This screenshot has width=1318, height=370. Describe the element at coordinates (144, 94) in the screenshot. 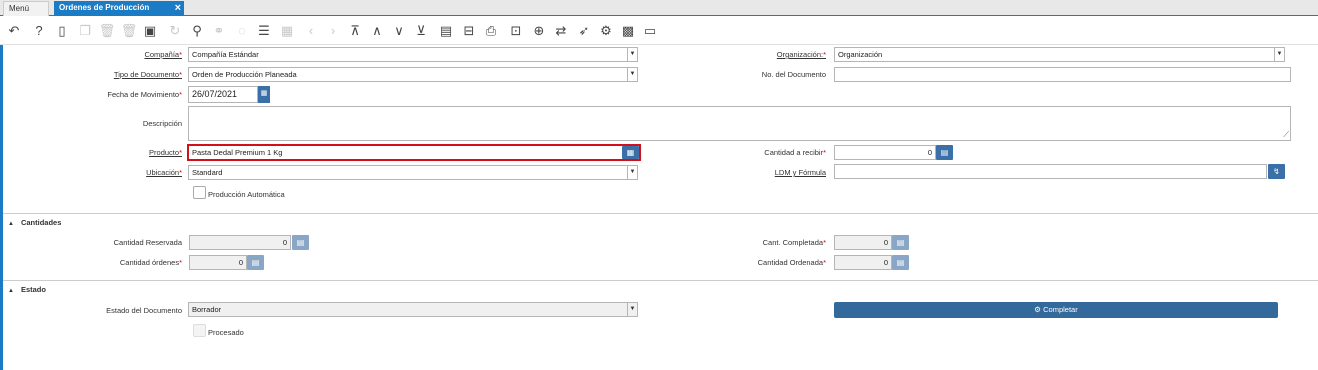

I see `movement-date-label: Fecha de Movimiento*` at that location.